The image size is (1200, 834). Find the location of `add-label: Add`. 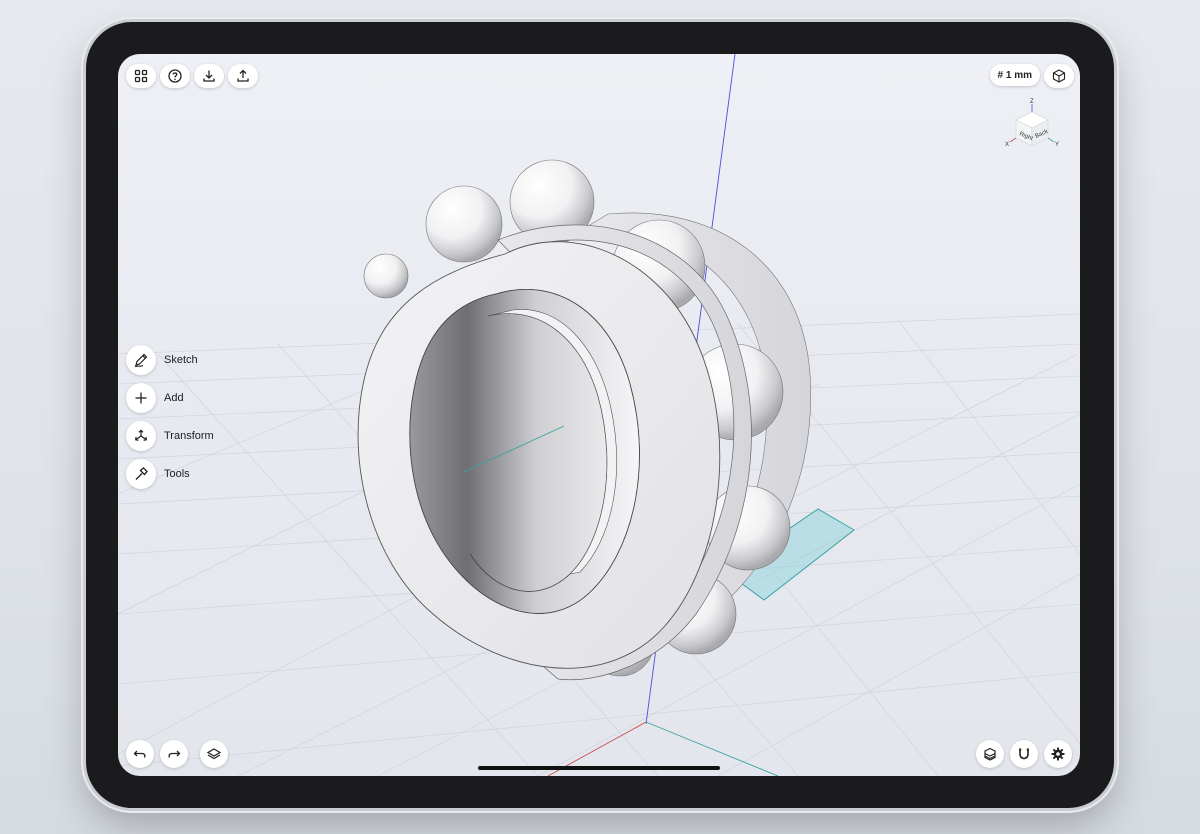

add-label: Add is located at coordinates (174, 398).